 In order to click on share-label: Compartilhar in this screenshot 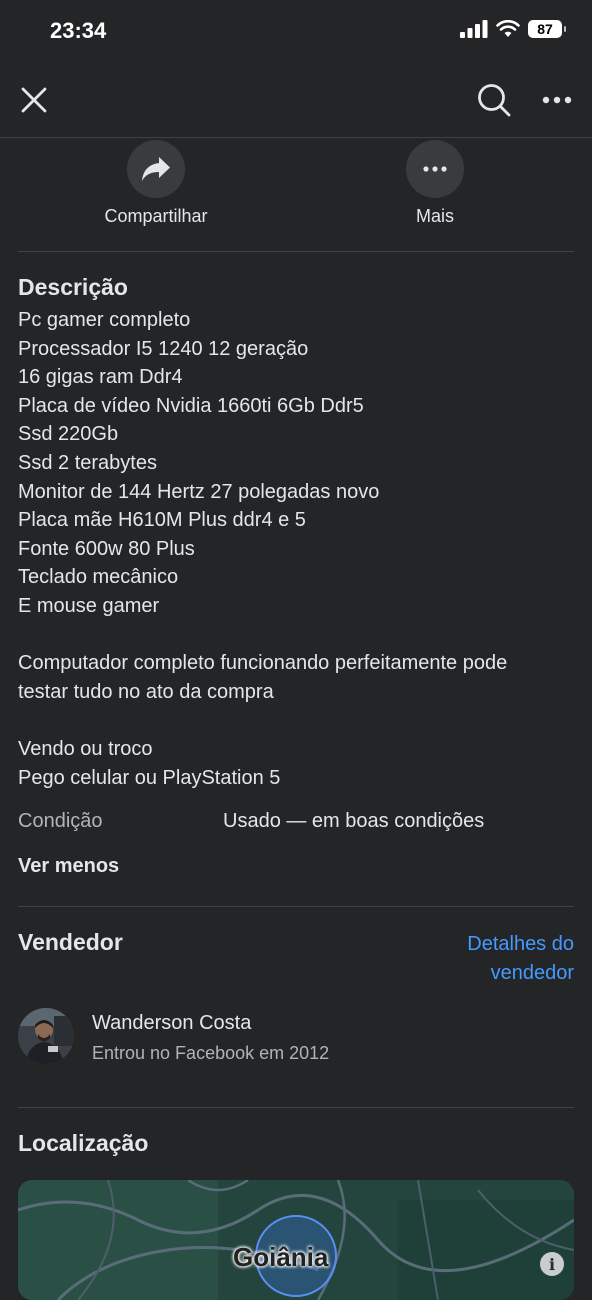, I will do `click(156, 216)`.